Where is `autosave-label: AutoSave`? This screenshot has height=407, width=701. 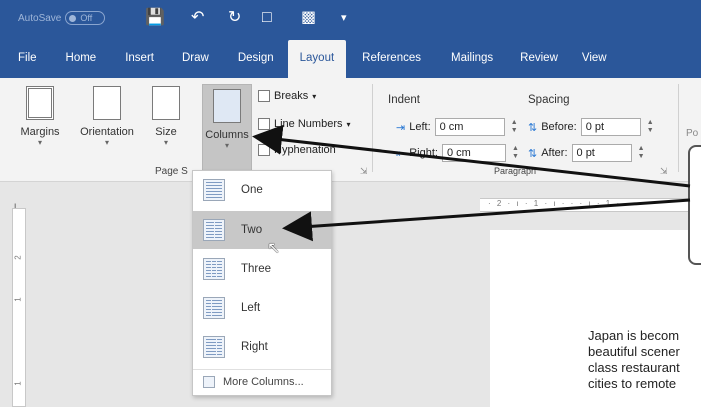
autosave-label: AutoSave is located at coordinates (40, 18).